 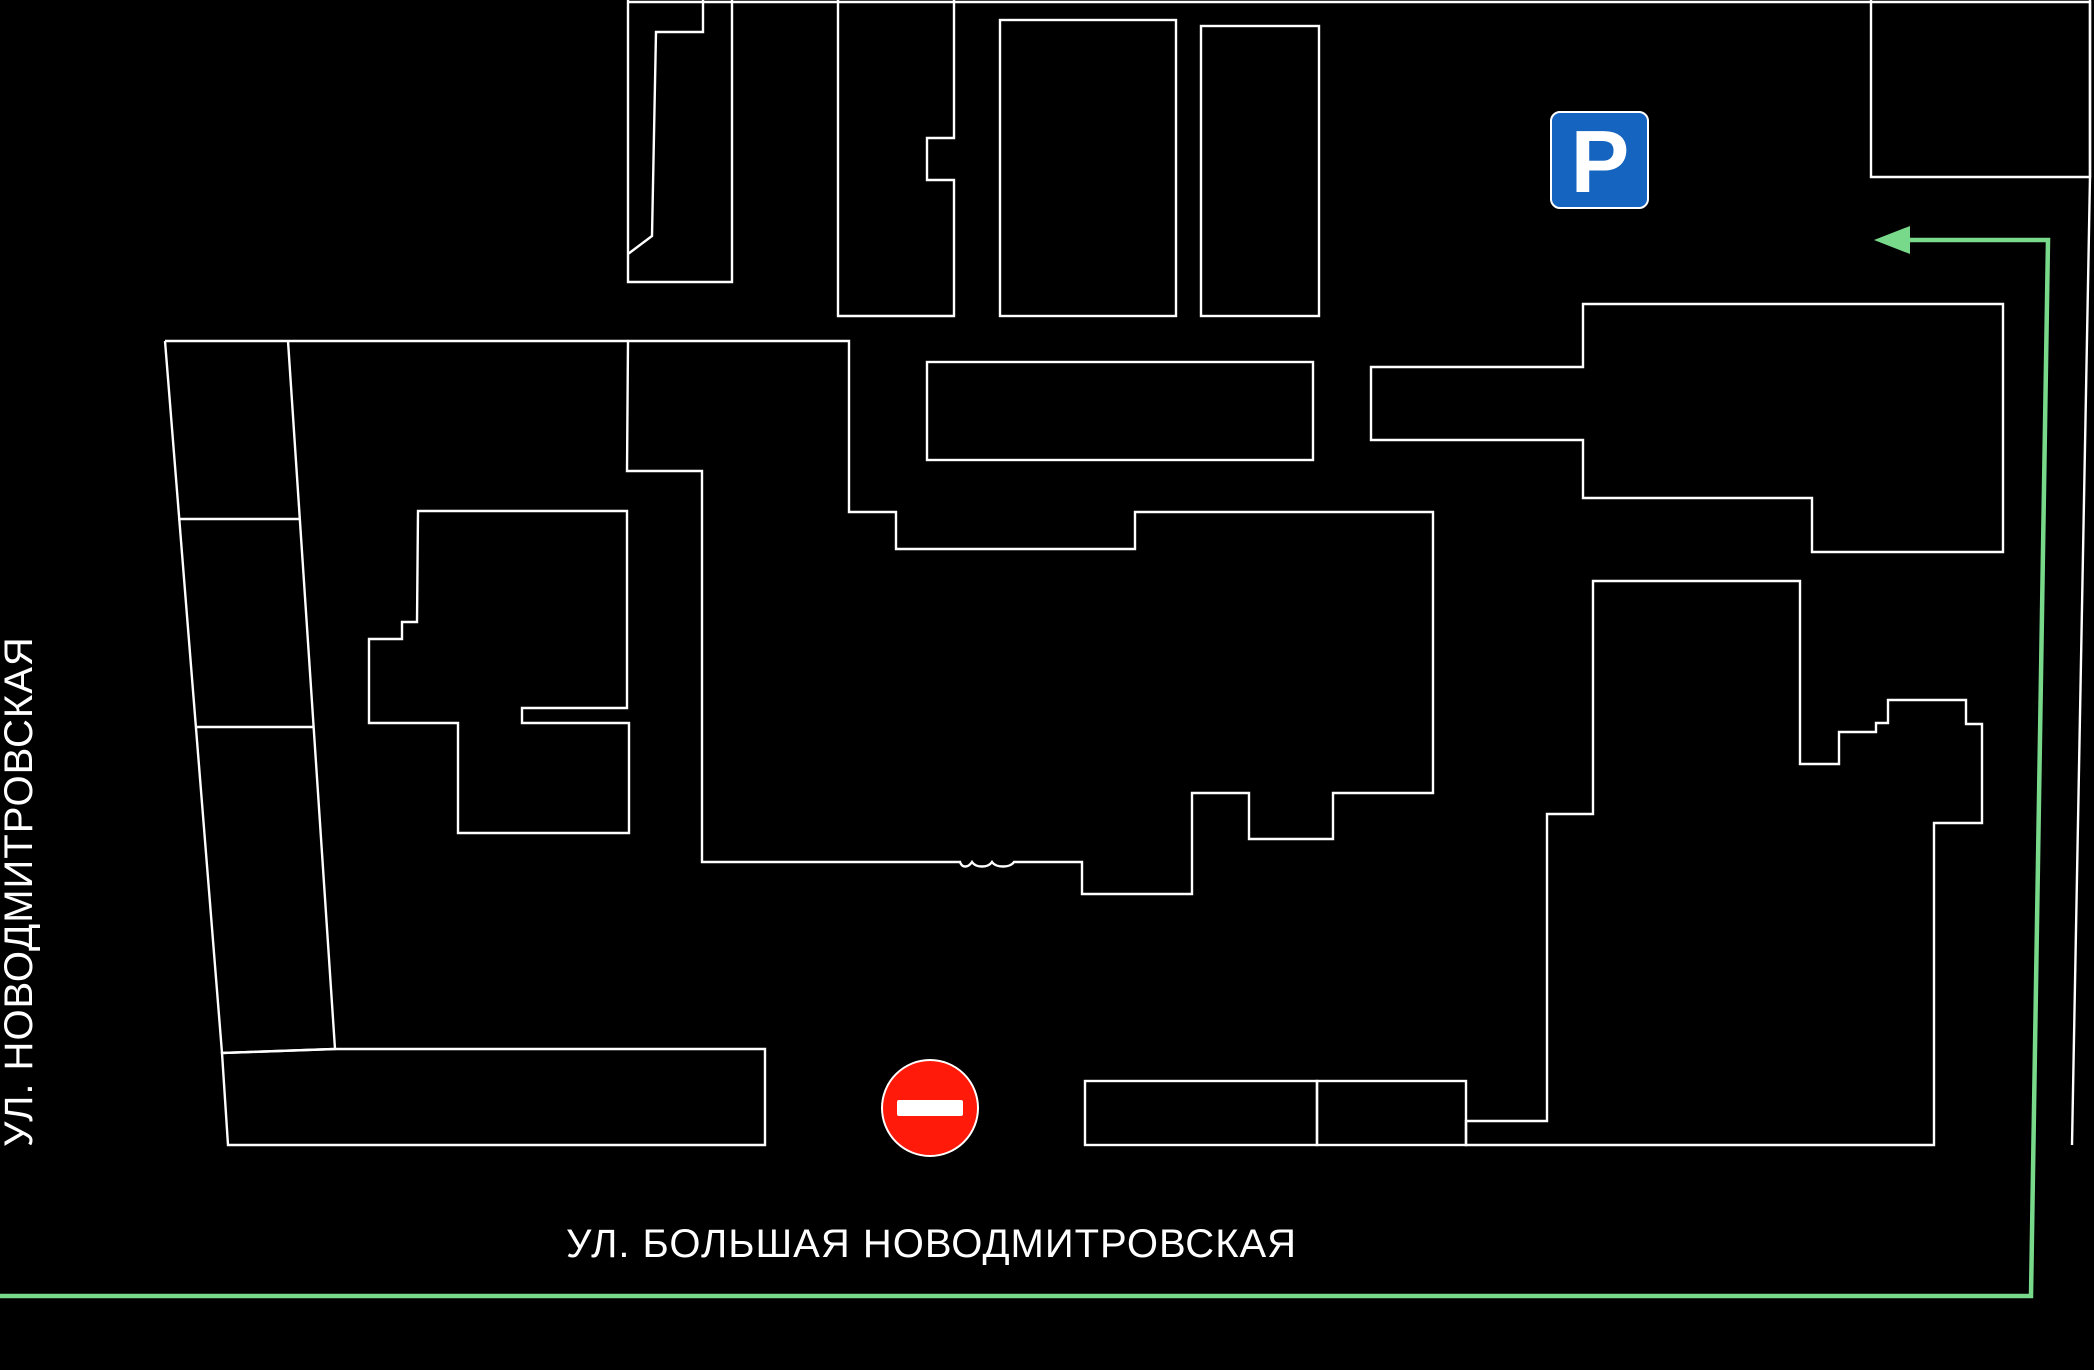 I want to click on building-bottom-rect-b, so click(x=1391, y=1113).